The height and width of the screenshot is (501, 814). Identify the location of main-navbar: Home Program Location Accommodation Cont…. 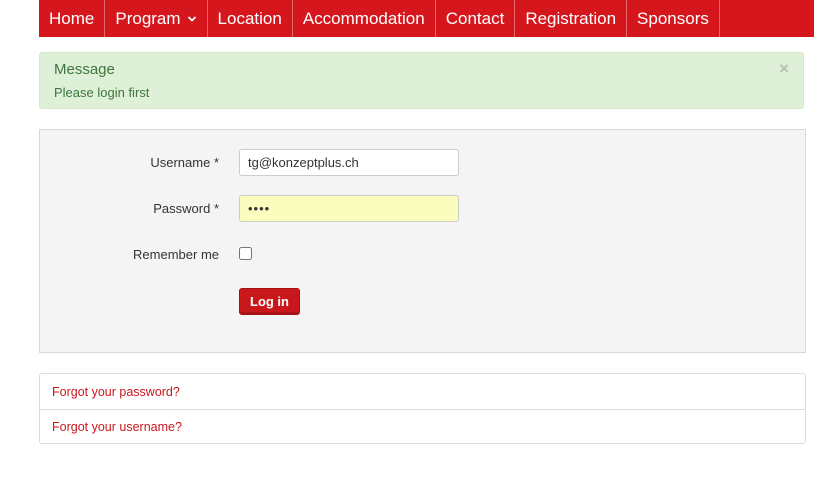
(426, 18).